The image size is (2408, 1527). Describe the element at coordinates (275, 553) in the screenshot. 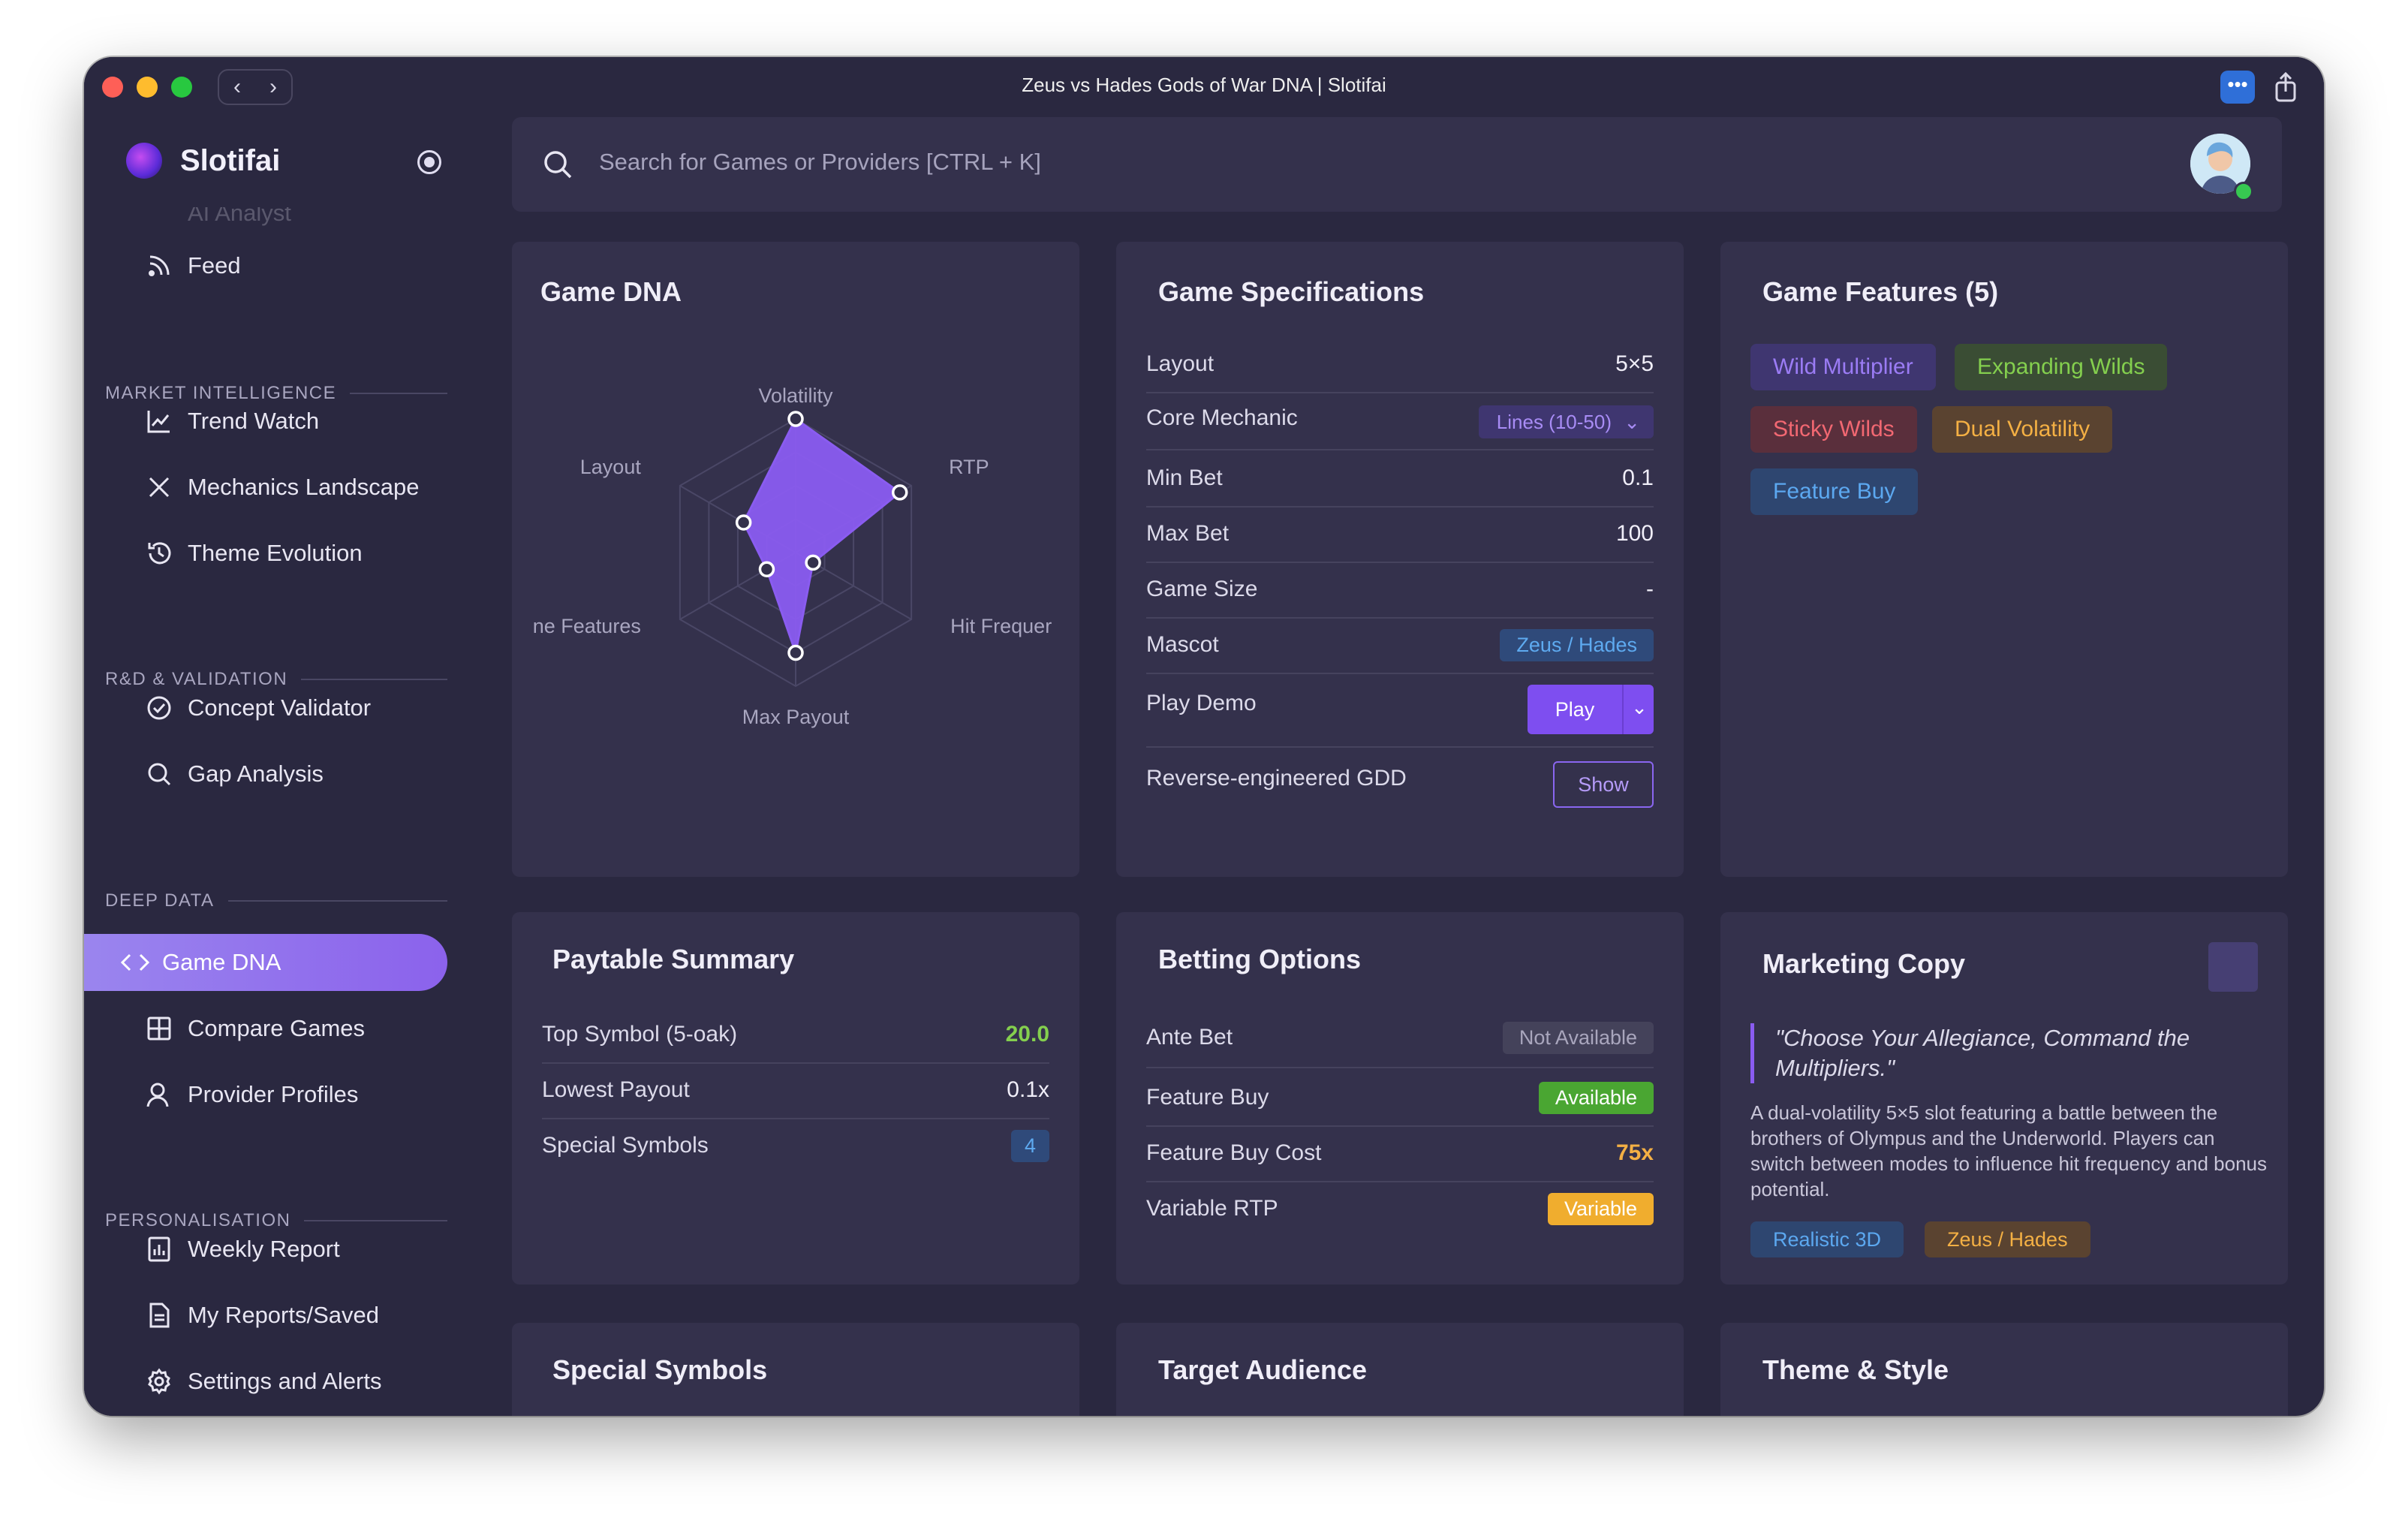

I see `sidebar-item-label: Theme Evolution` at that location.